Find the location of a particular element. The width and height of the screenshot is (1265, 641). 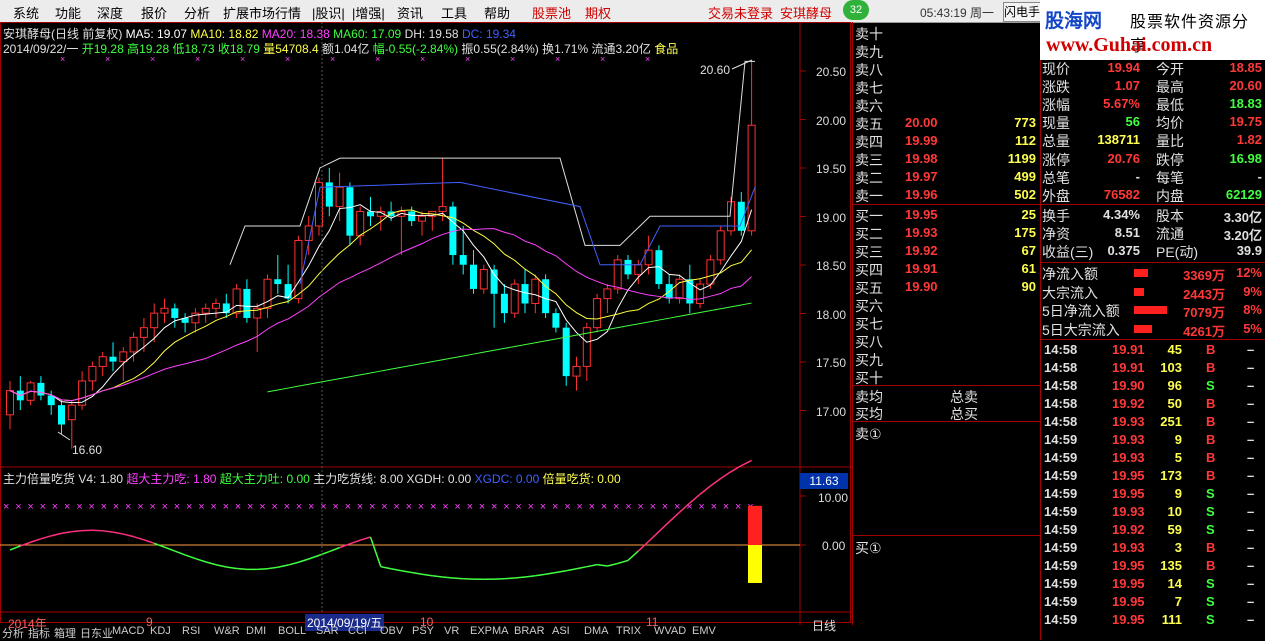

ohlc-turnover: 换1.71% is located at coordinates (565, 49).